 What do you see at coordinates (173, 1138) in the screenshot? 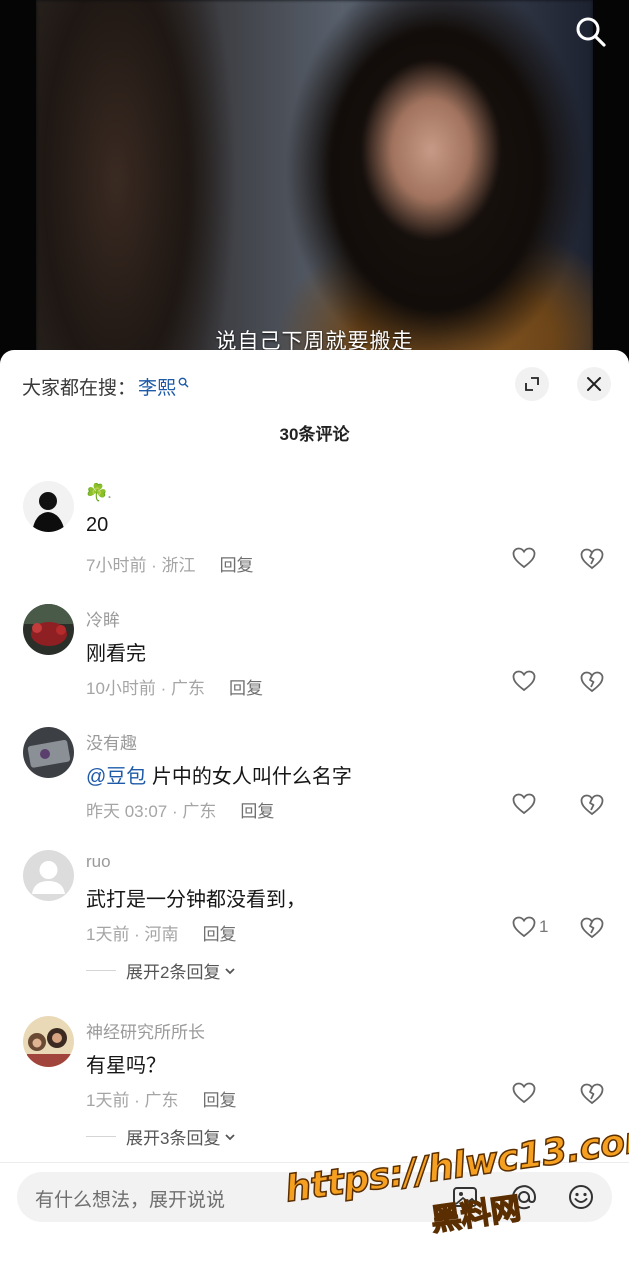
I see `expand-replies-label: 展开3条回复` at bounding box center [173, 1138].